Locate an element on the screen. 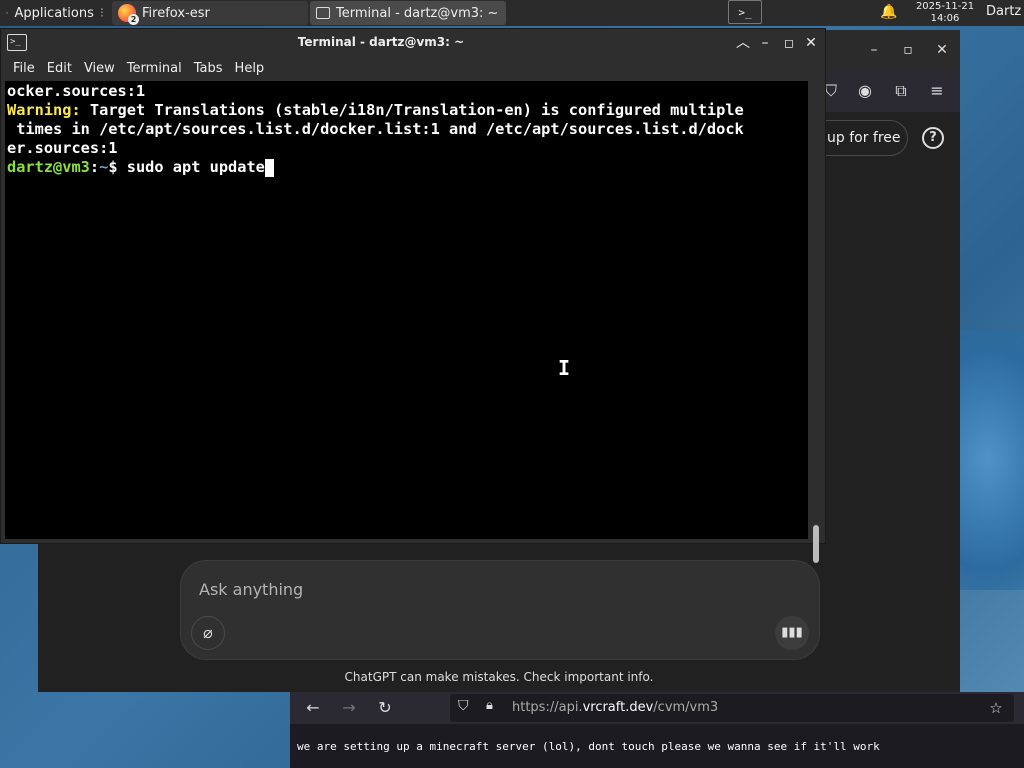  ask-input is located at coordinates (459, 589).